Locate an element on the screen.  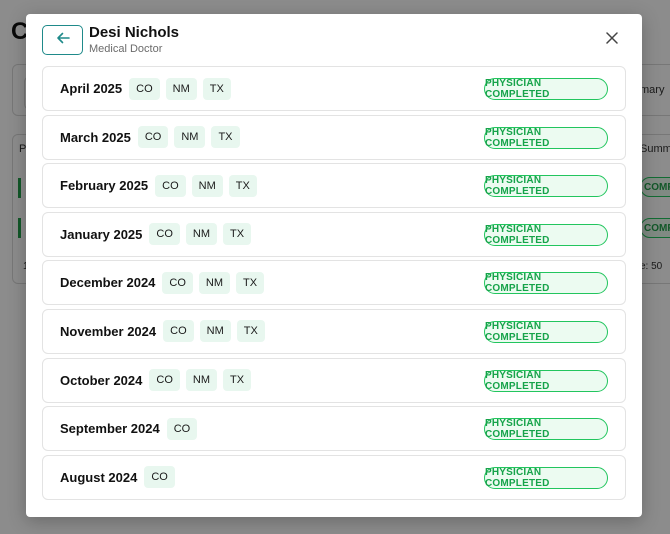
month-row: October 2024 CO NM TX PHYSICIAN COMPLETED is located at coordinates (334, 380).